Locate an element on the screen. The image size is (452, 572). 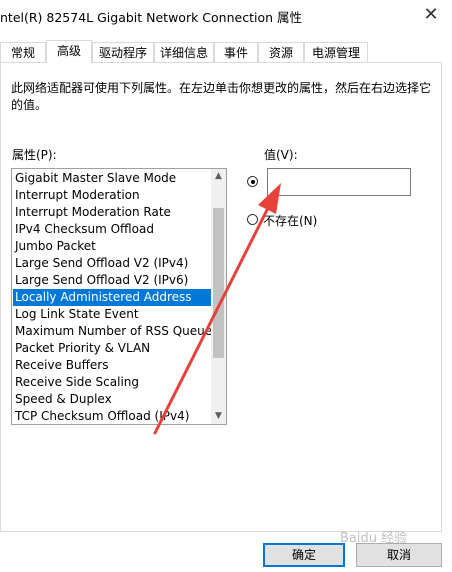
tab-resources: 资源 is located at coordinates (281, 52).